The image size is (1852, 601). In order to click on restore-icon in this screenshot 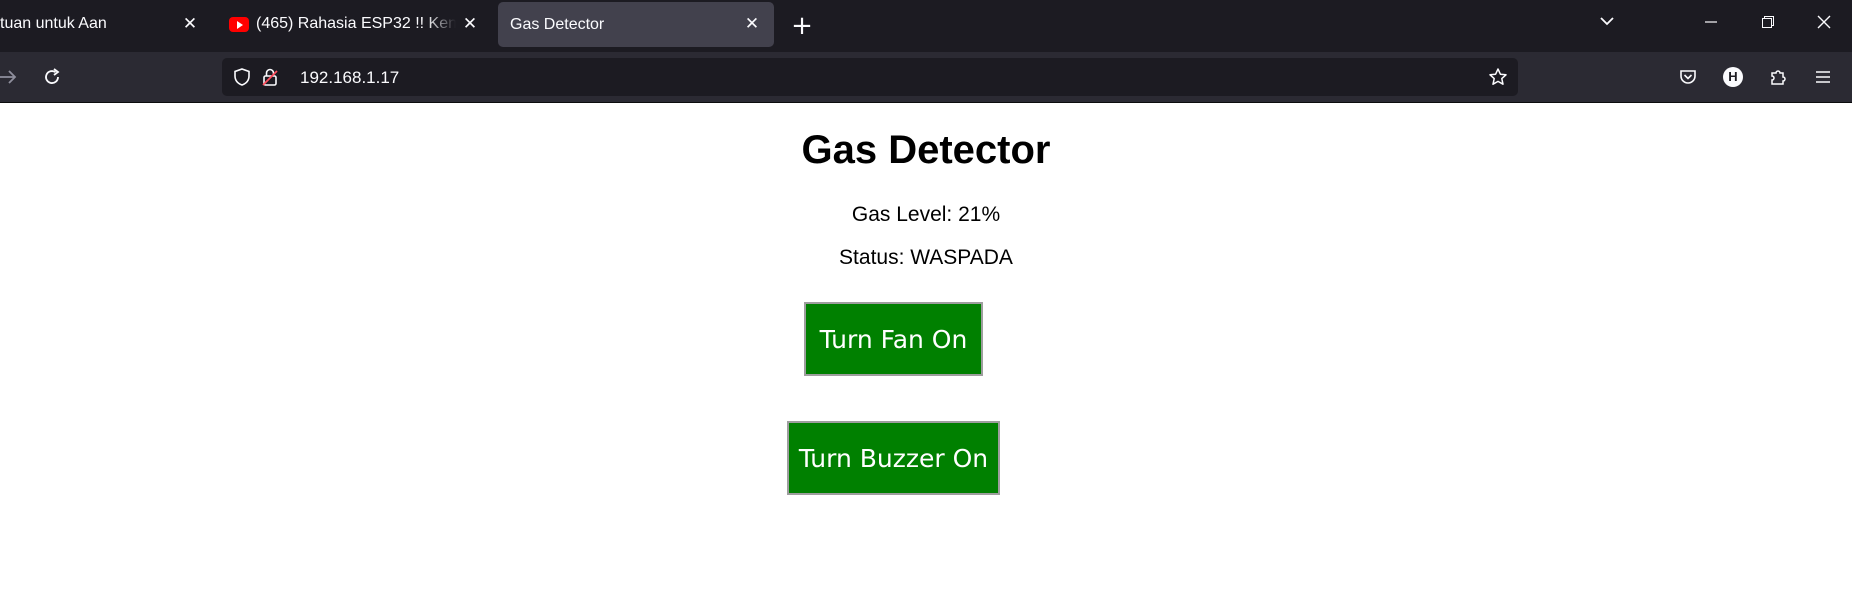, I will do `click(1768, 22)`.